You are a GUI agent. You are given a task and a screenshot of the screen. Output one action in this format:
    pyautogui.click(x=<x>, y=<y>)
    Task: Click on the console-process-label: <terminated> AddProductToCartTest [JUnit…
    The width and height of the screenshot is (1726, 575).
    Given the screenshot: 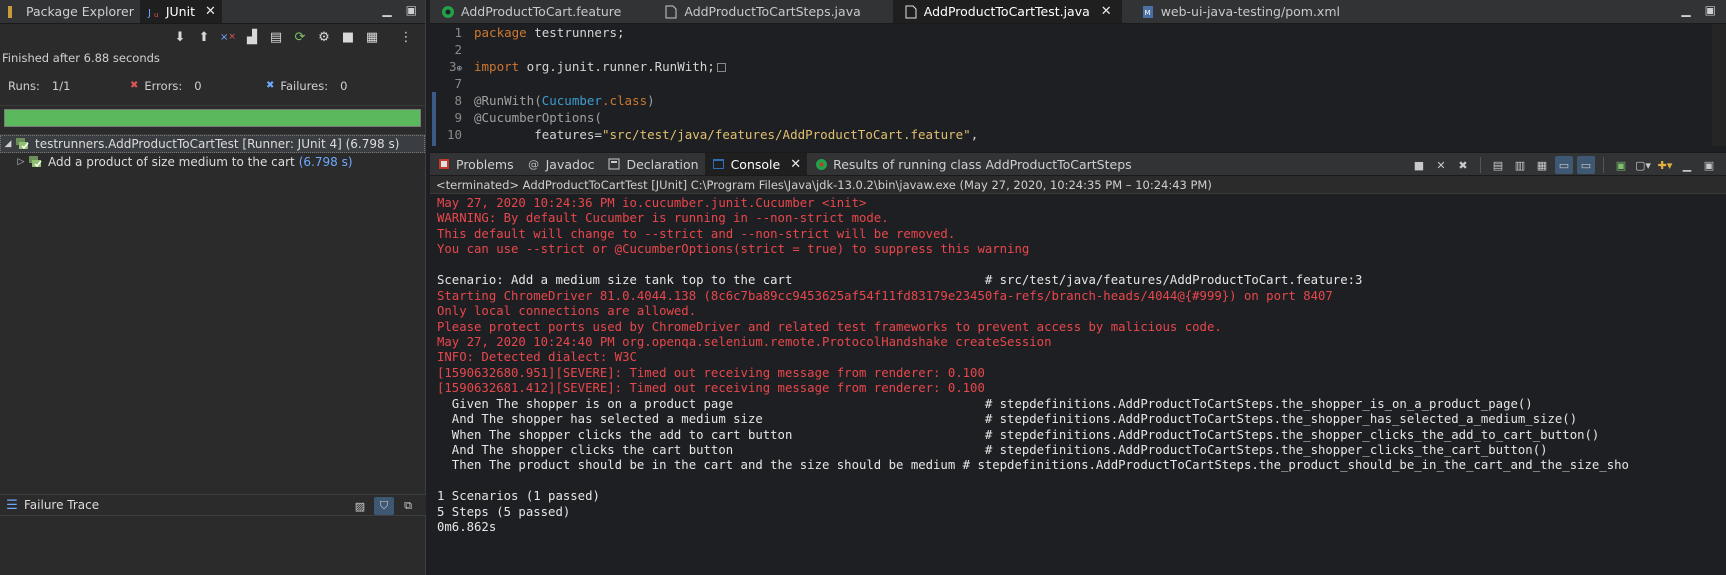 What is the action you would take?
    pyautogui.click(x=1078, y=185)
    